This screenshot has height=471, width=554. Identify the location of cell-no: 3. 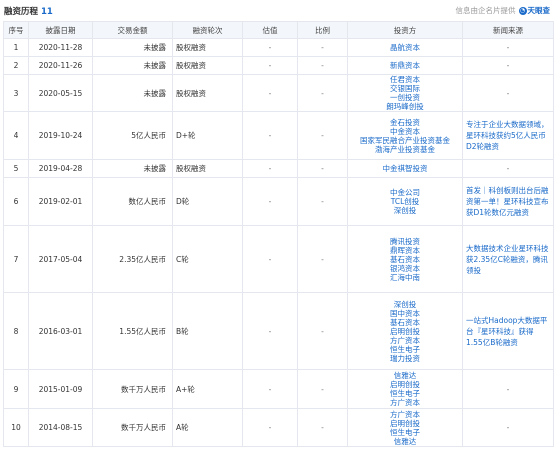
(16, 93).